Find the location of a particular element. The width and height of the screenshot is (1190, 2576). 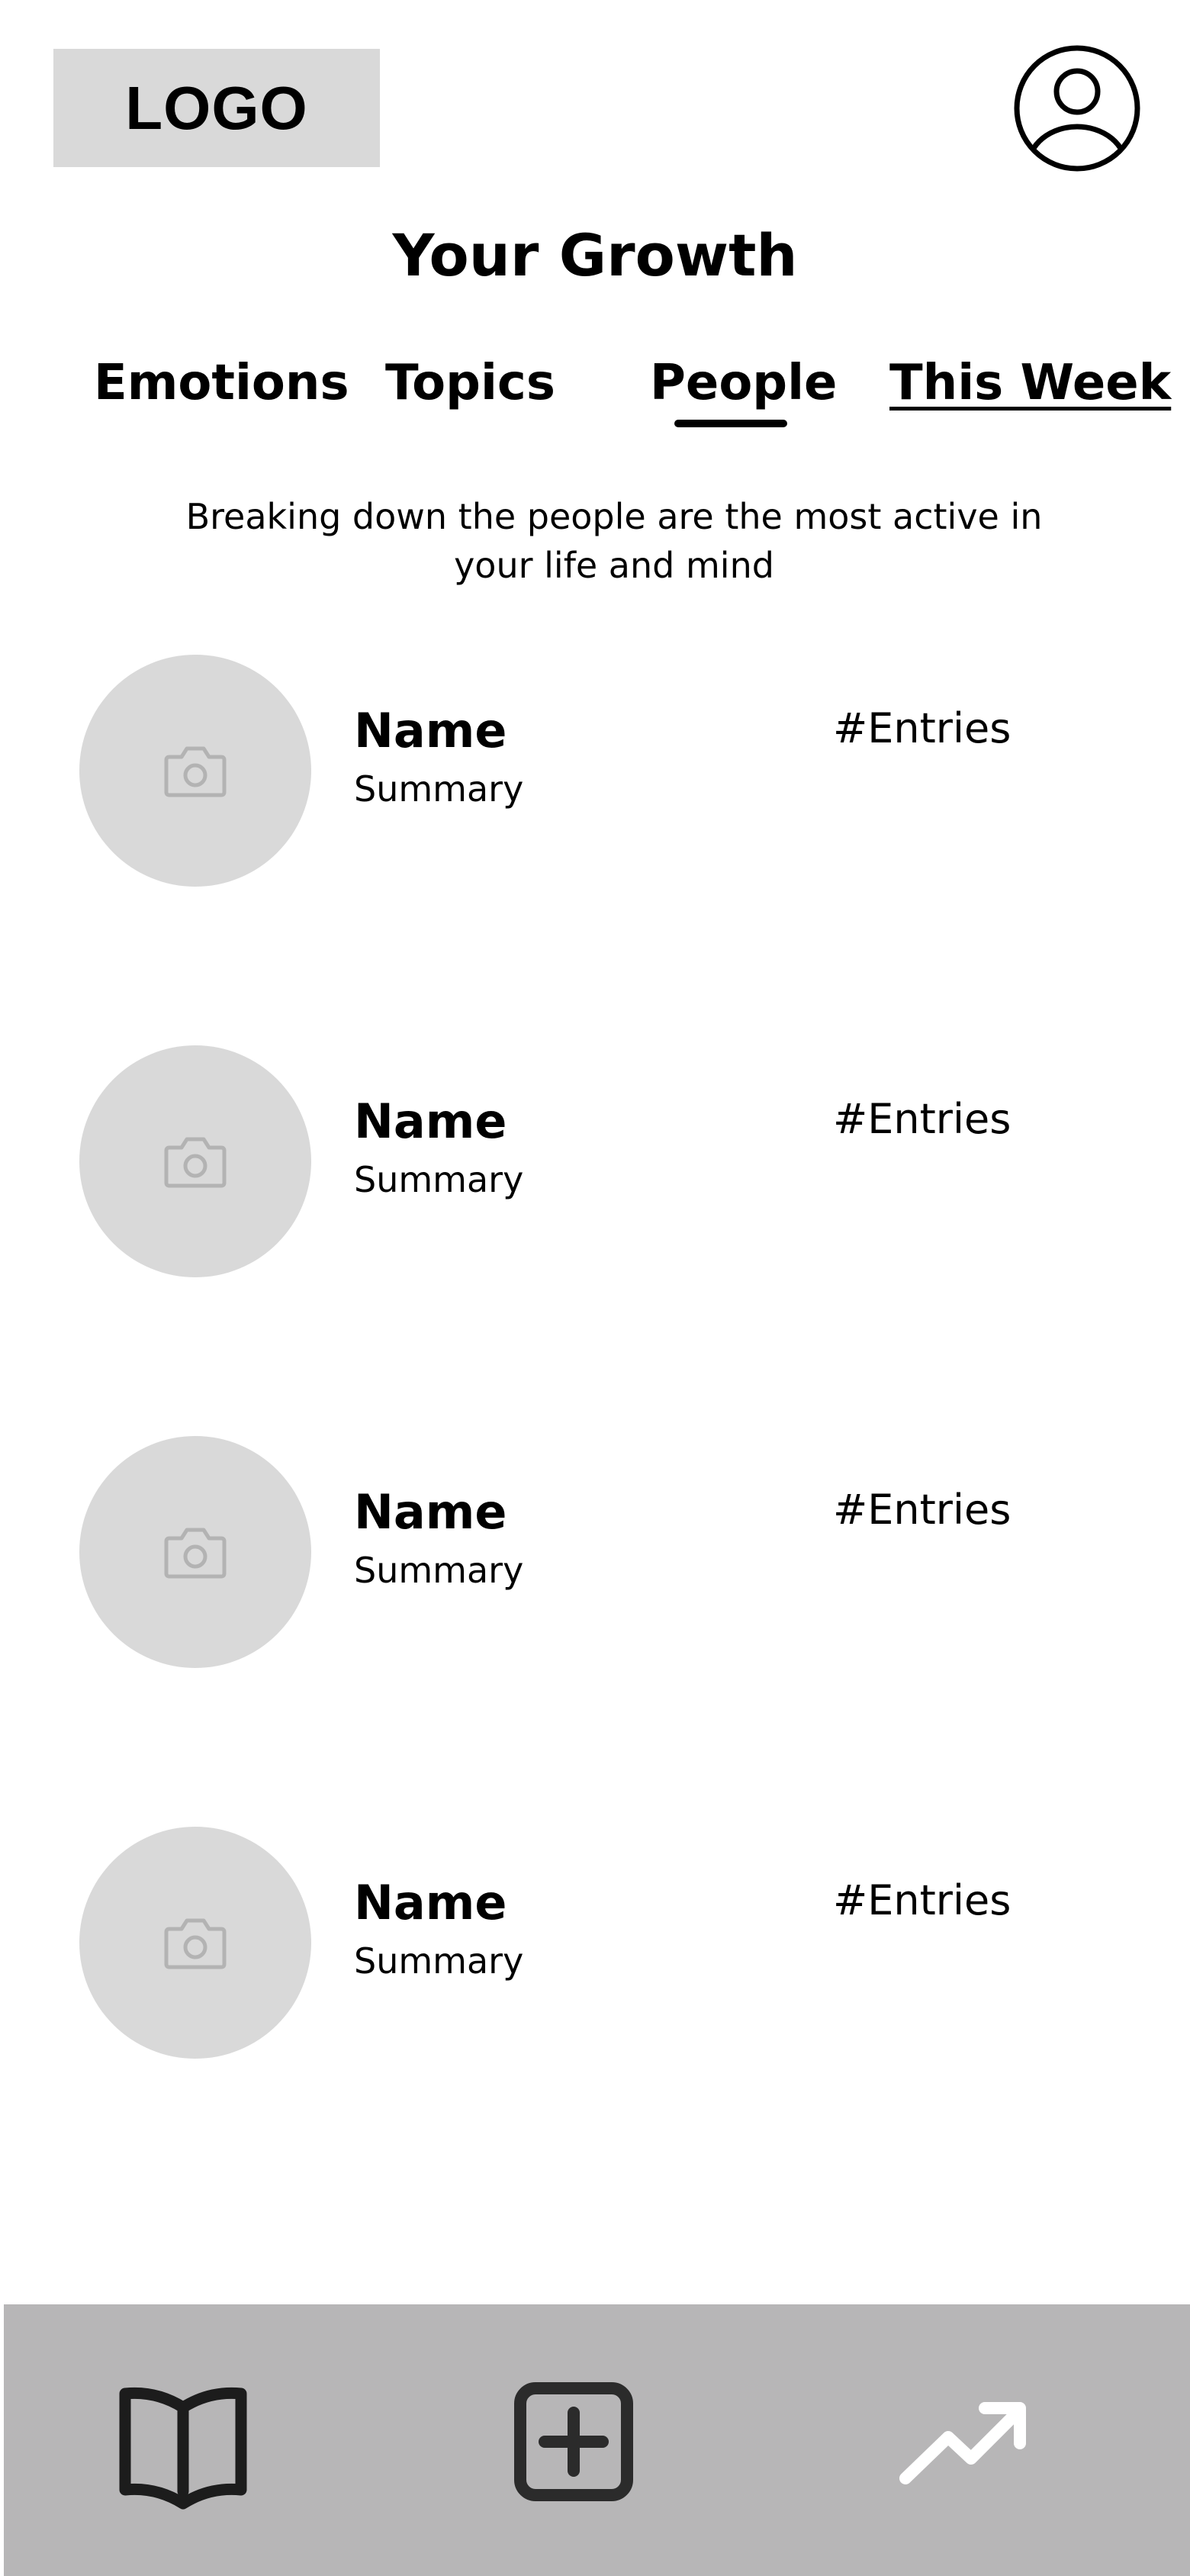

tab-people: People is located at coordinates (743, 383).